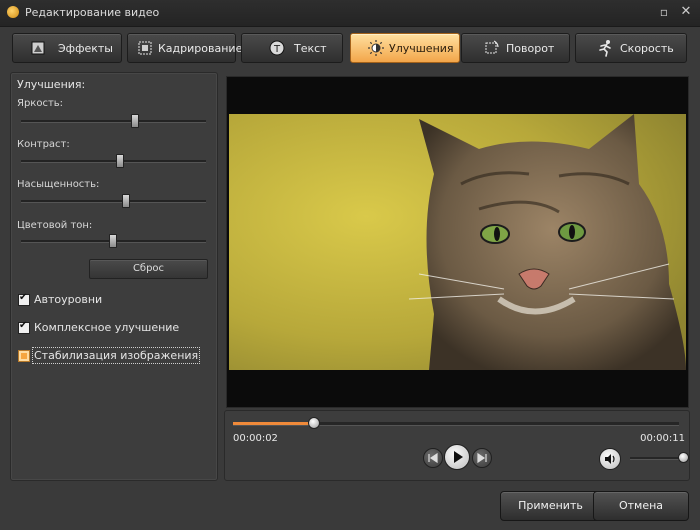 The height and width of the screenshot is (530, 700). What do you see at coordinates (605, 48) in the screenshot?
I see `speed-icon` at bounding box center [605, 48].